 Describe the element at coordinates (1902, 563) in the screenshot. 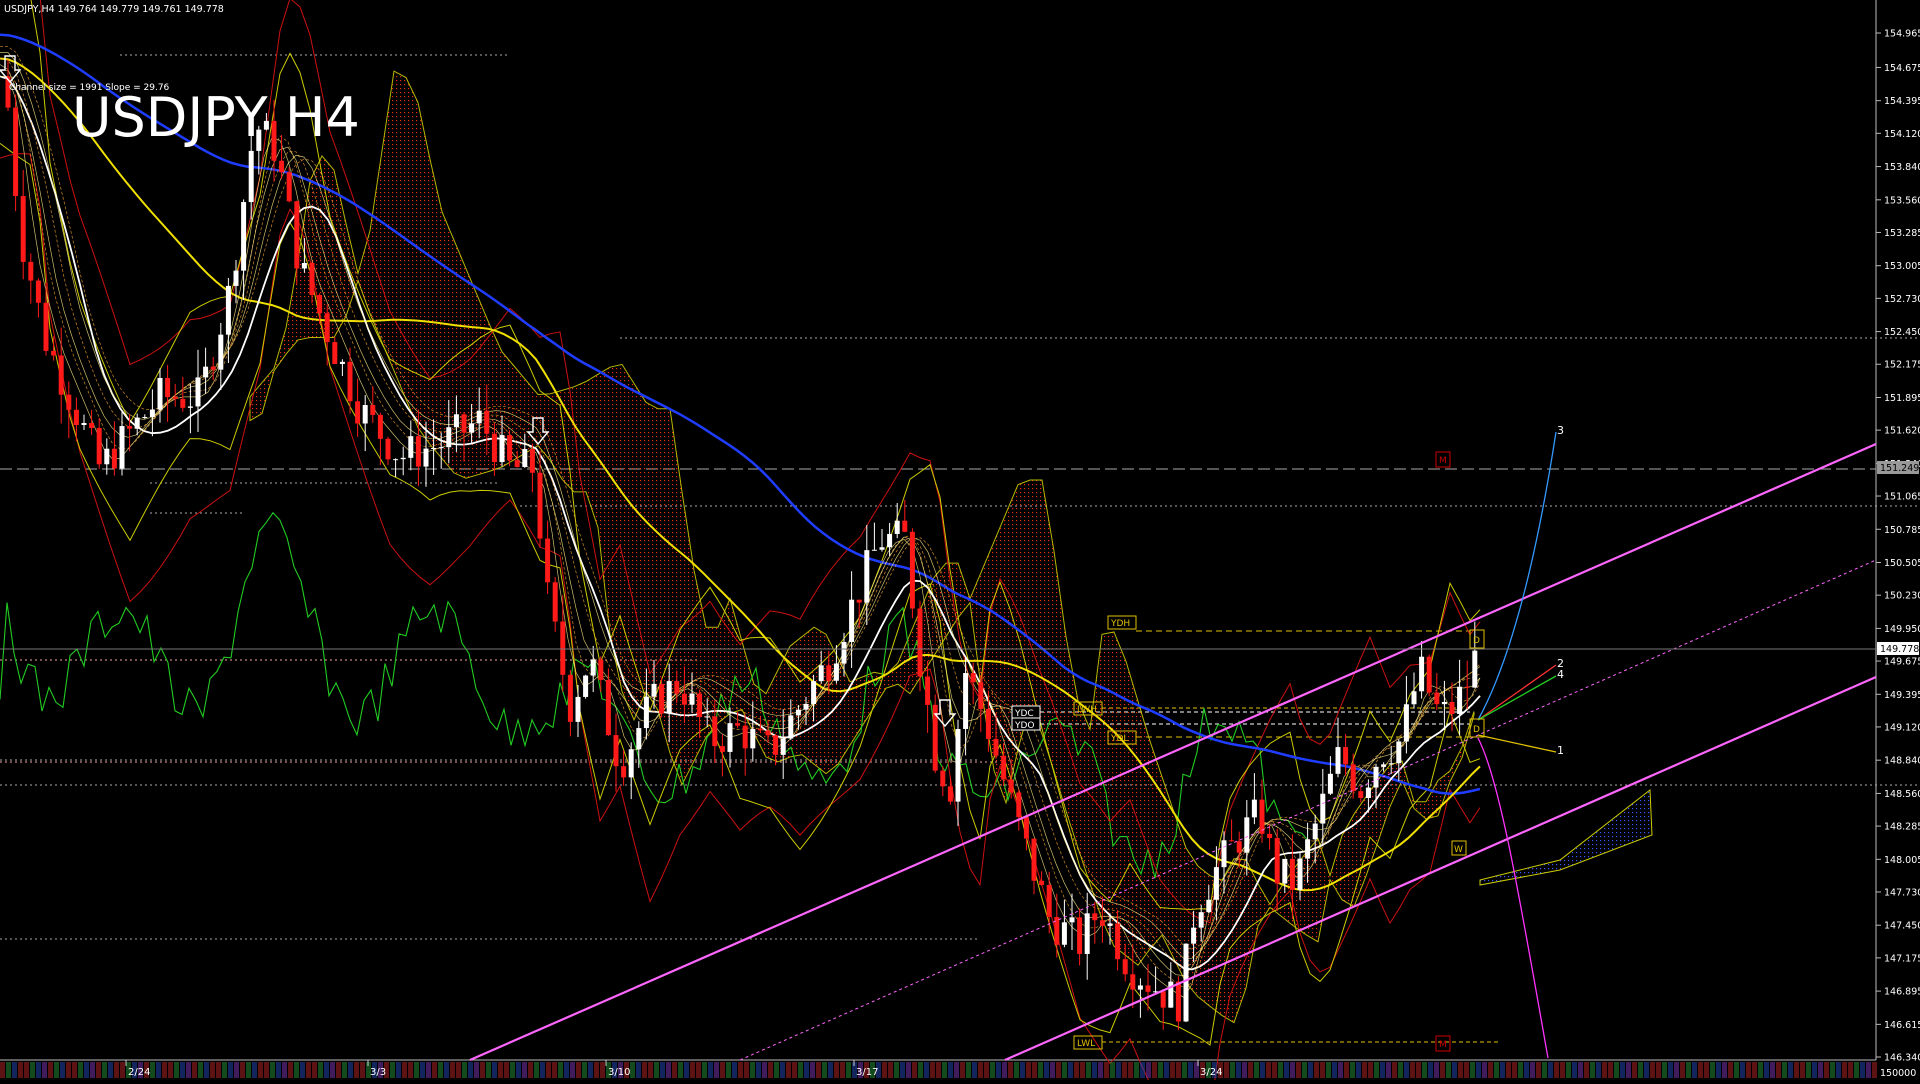

I see `price-tick-label: 150.505` at that location.